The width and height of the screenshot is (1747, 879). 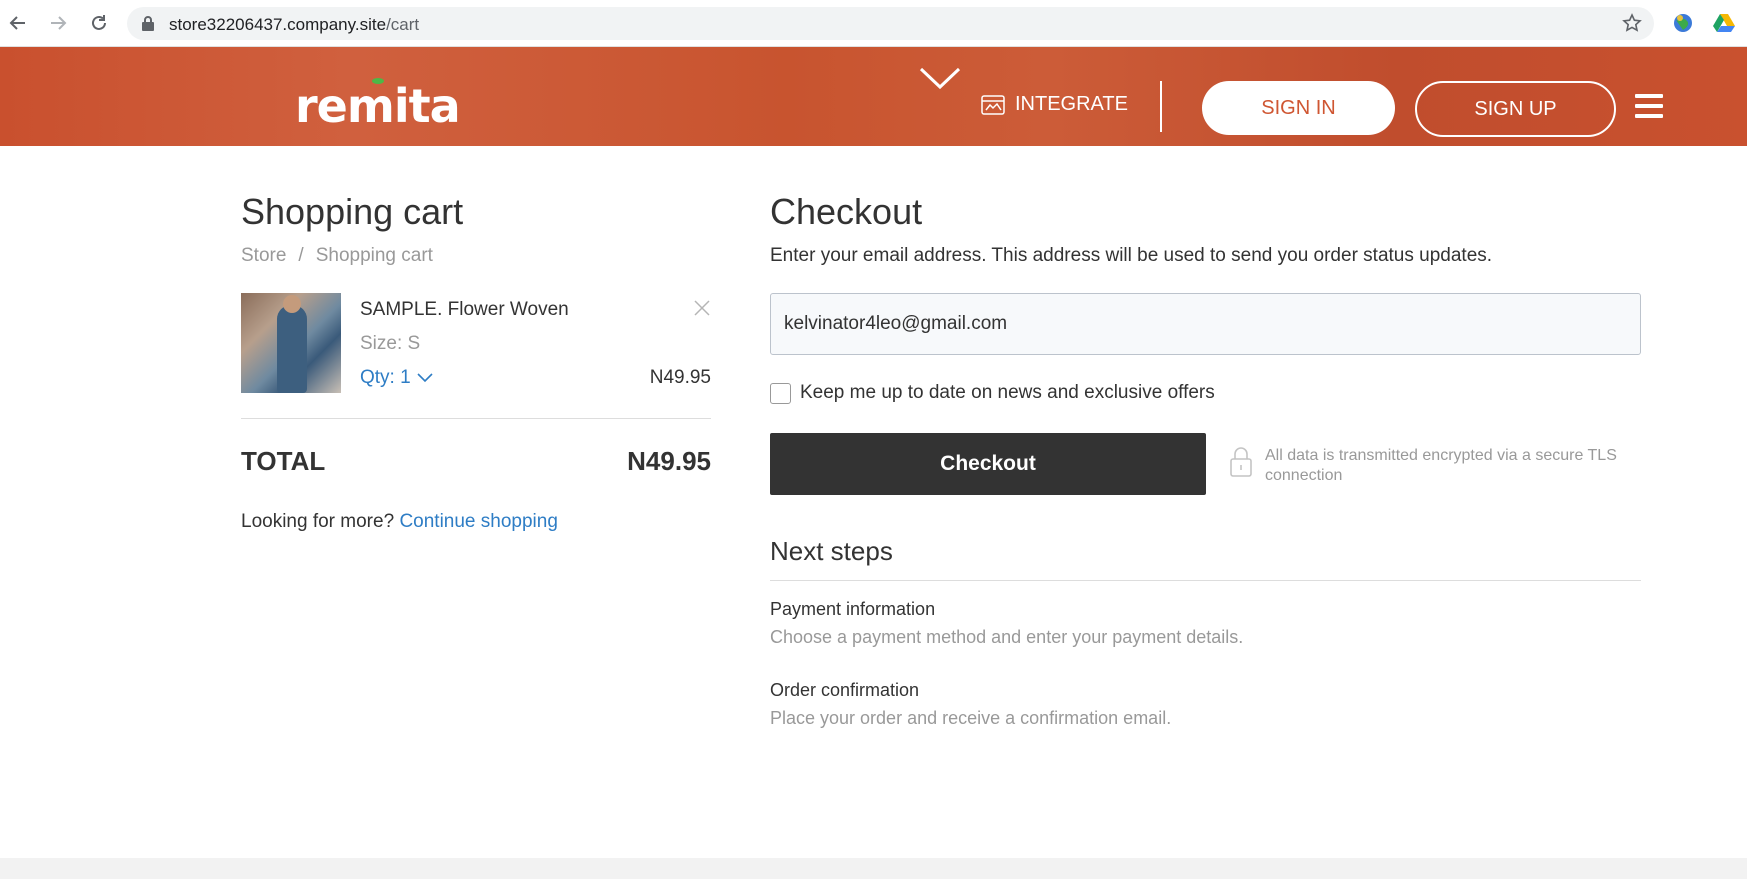 What do you see at coordinates (853, 609) in the screenshot?
I see `step-title: Payment information` at bounding box center [853, 609].